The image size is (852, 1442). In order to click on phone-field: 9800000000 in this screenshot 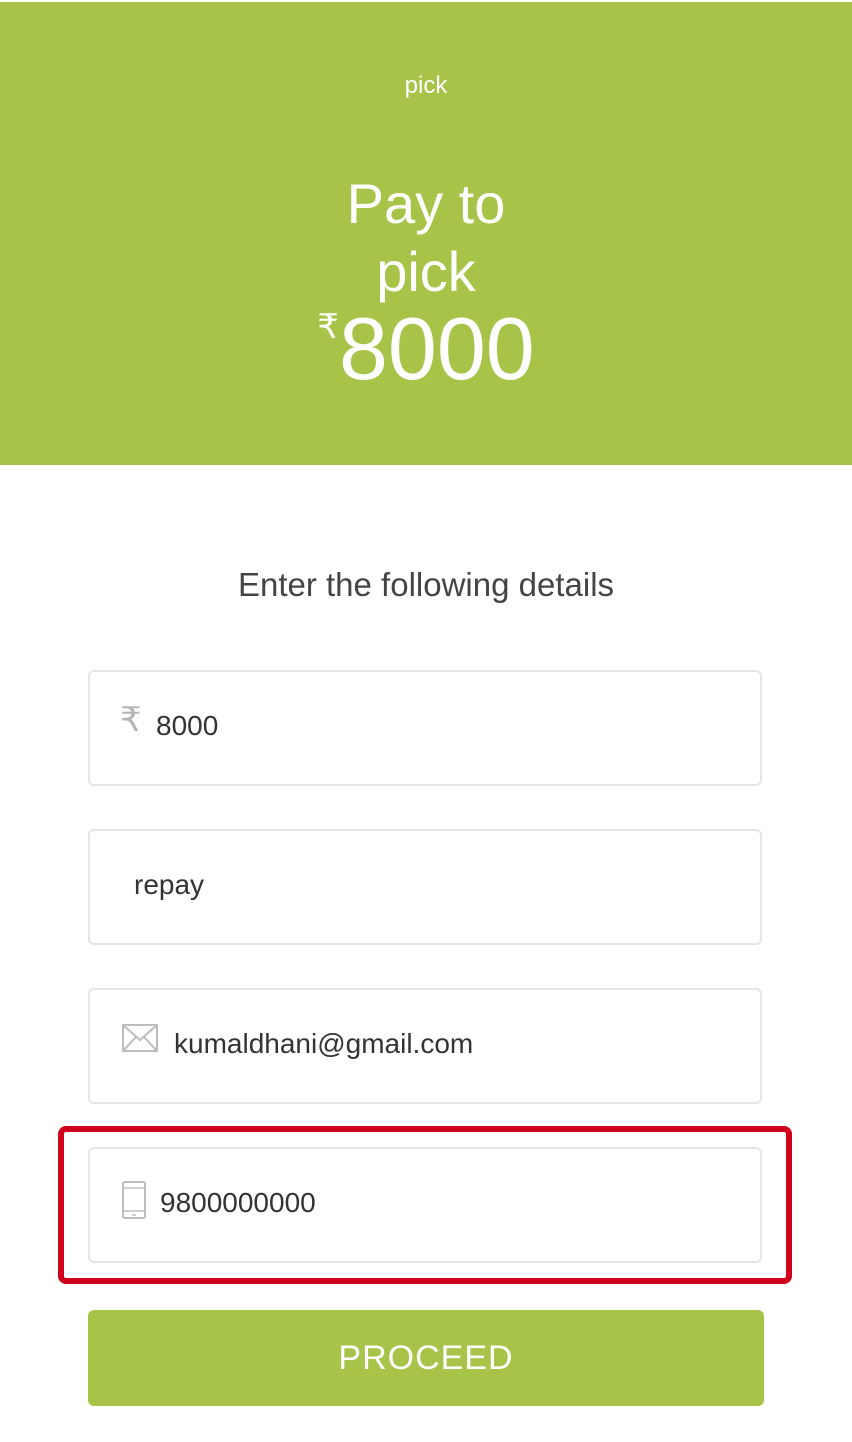, I will do `click(425, 1205)`.